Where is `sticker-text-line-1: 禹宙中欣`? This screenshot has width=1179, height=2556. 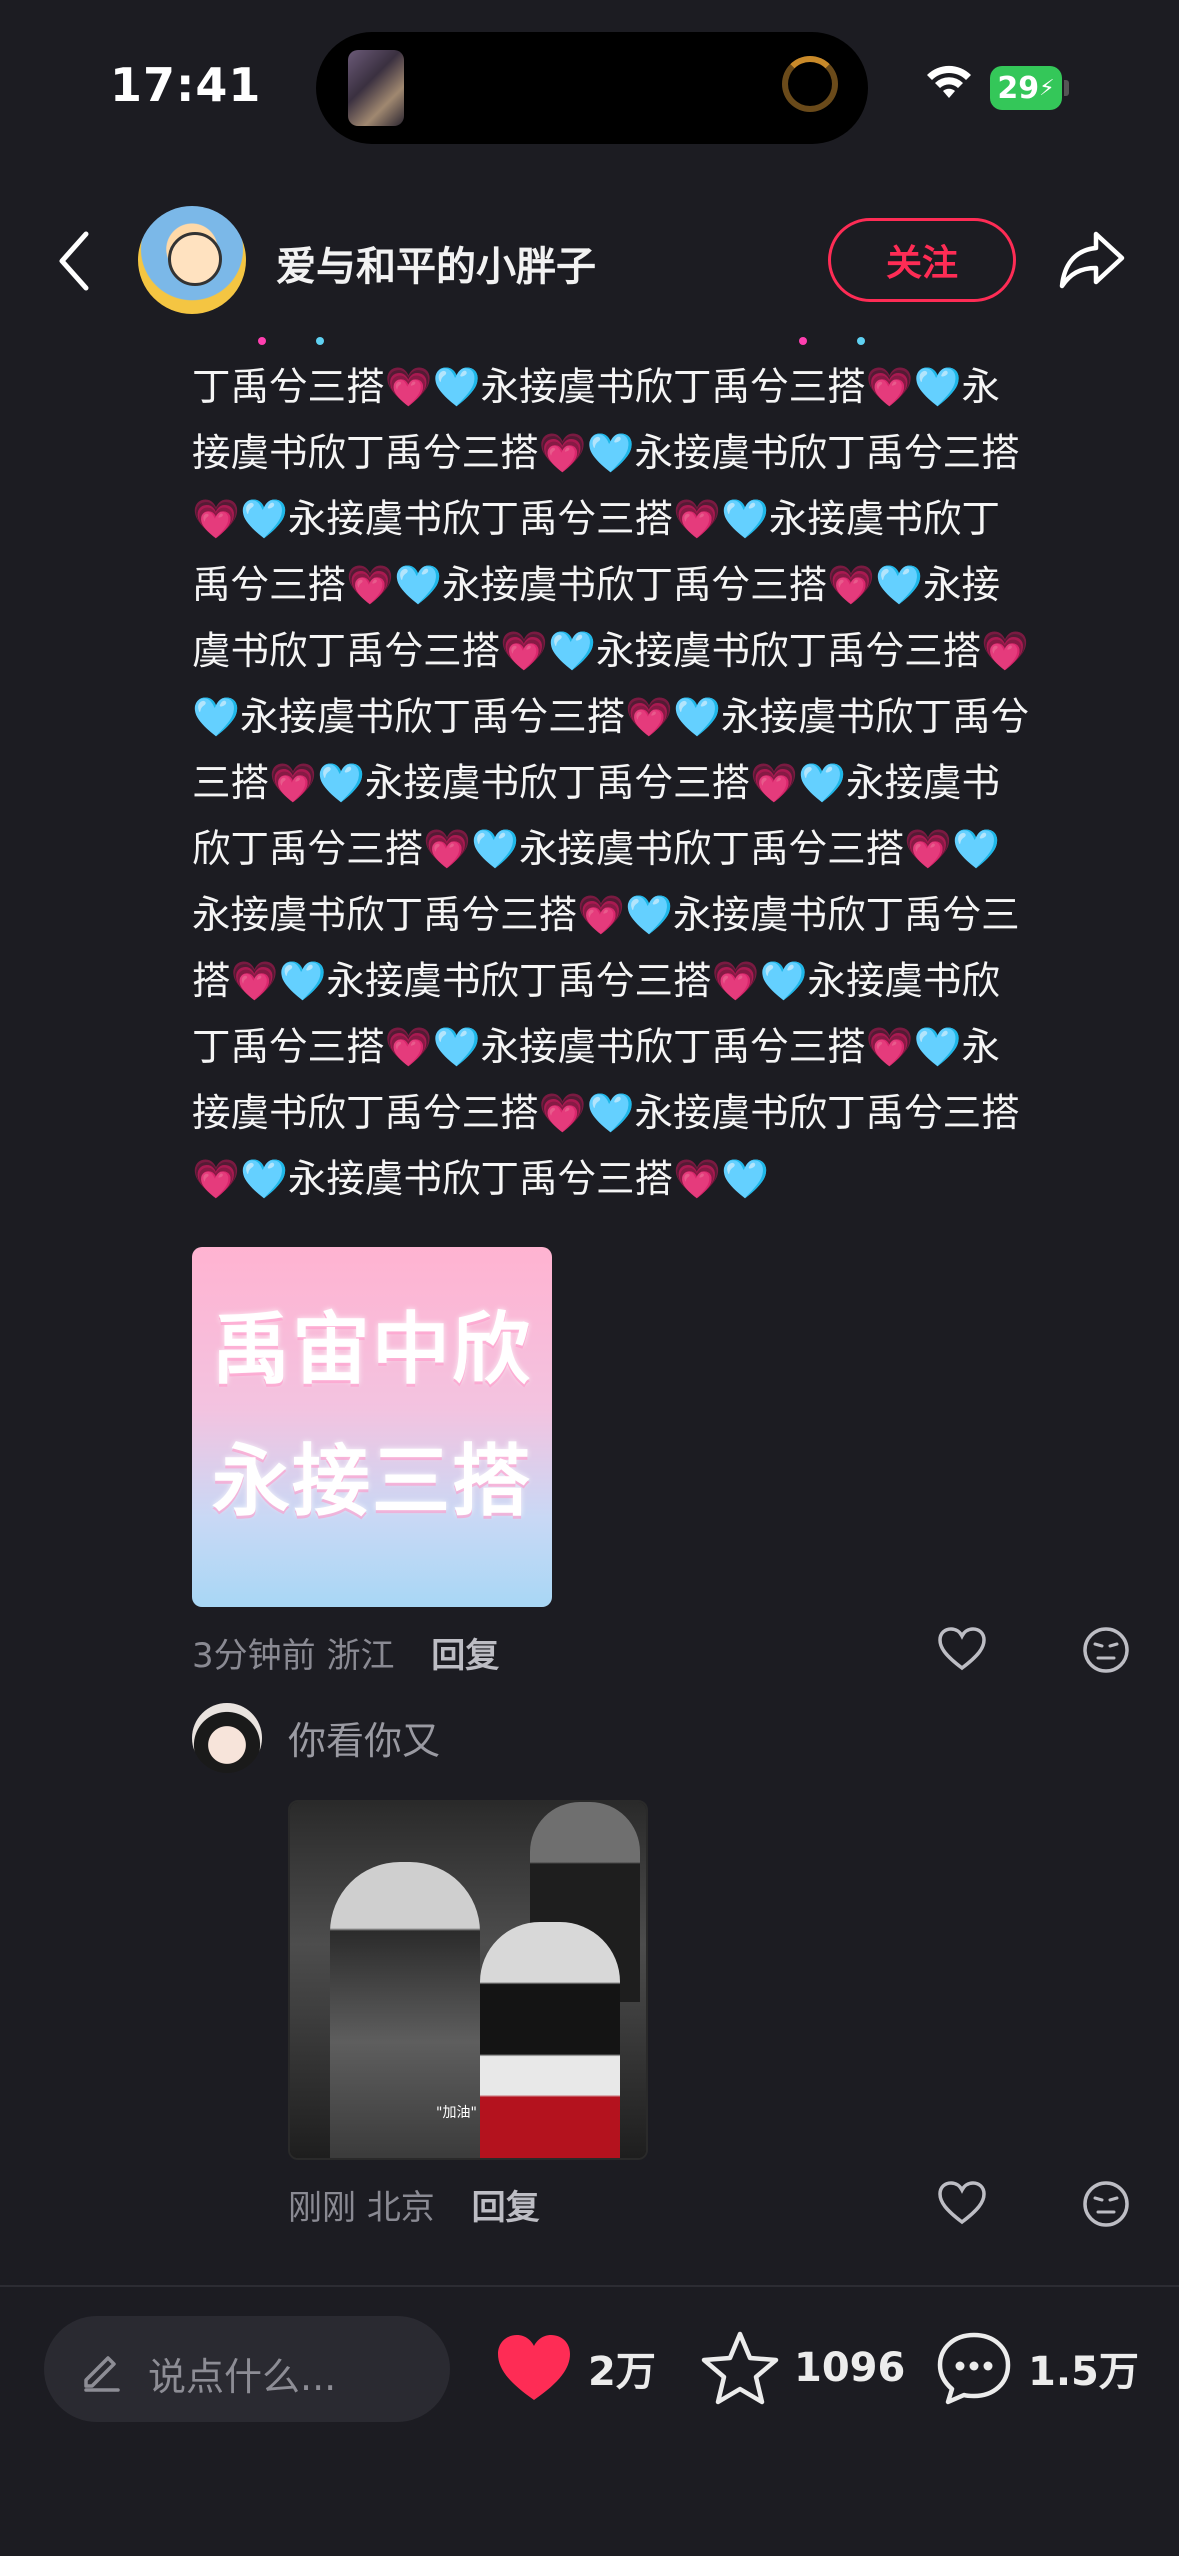
sticker-text-line-1: 禹宙中欣 is located at coordinates (371, 1350).